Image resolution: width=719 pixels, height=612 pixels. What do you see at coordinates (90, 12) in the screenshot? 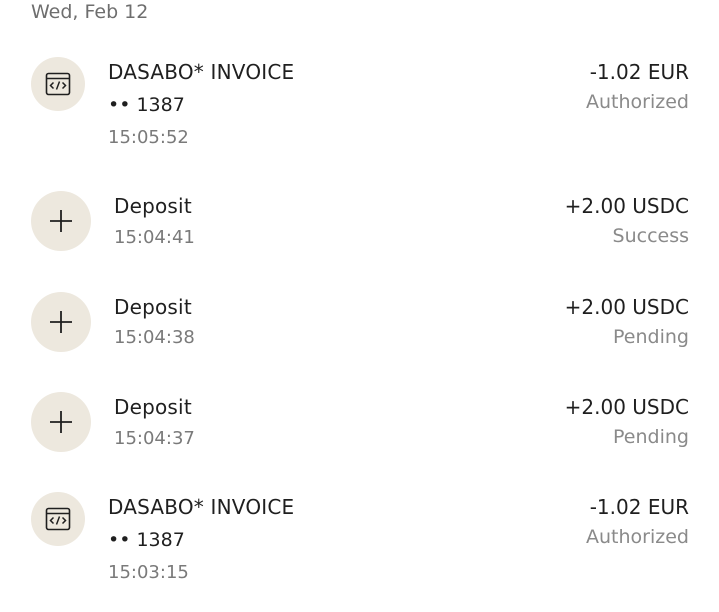
I see `date-header: Wed, Feb 12` at bounding box center [90, 12].